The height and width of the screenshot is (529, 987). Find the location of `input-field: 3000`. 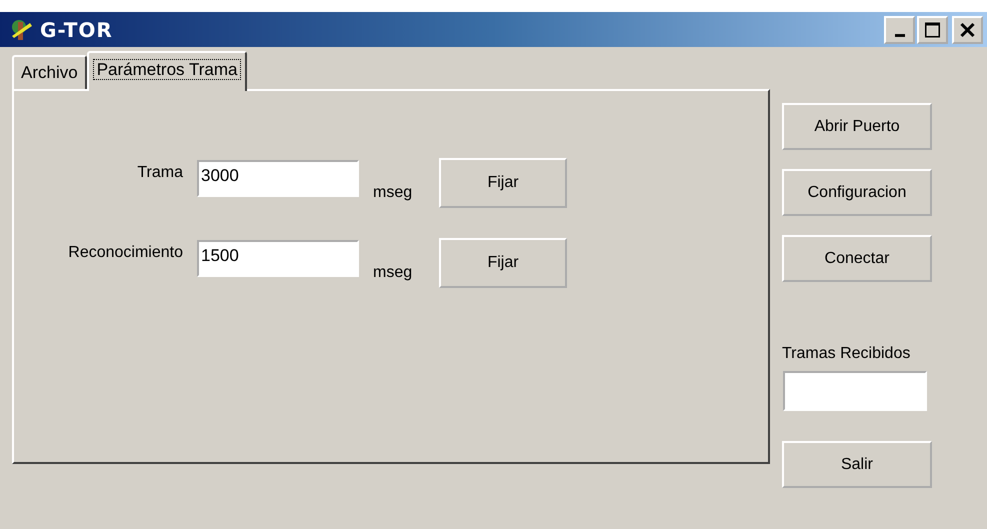

input-field: 3000 is located at coordinates (278, 178).